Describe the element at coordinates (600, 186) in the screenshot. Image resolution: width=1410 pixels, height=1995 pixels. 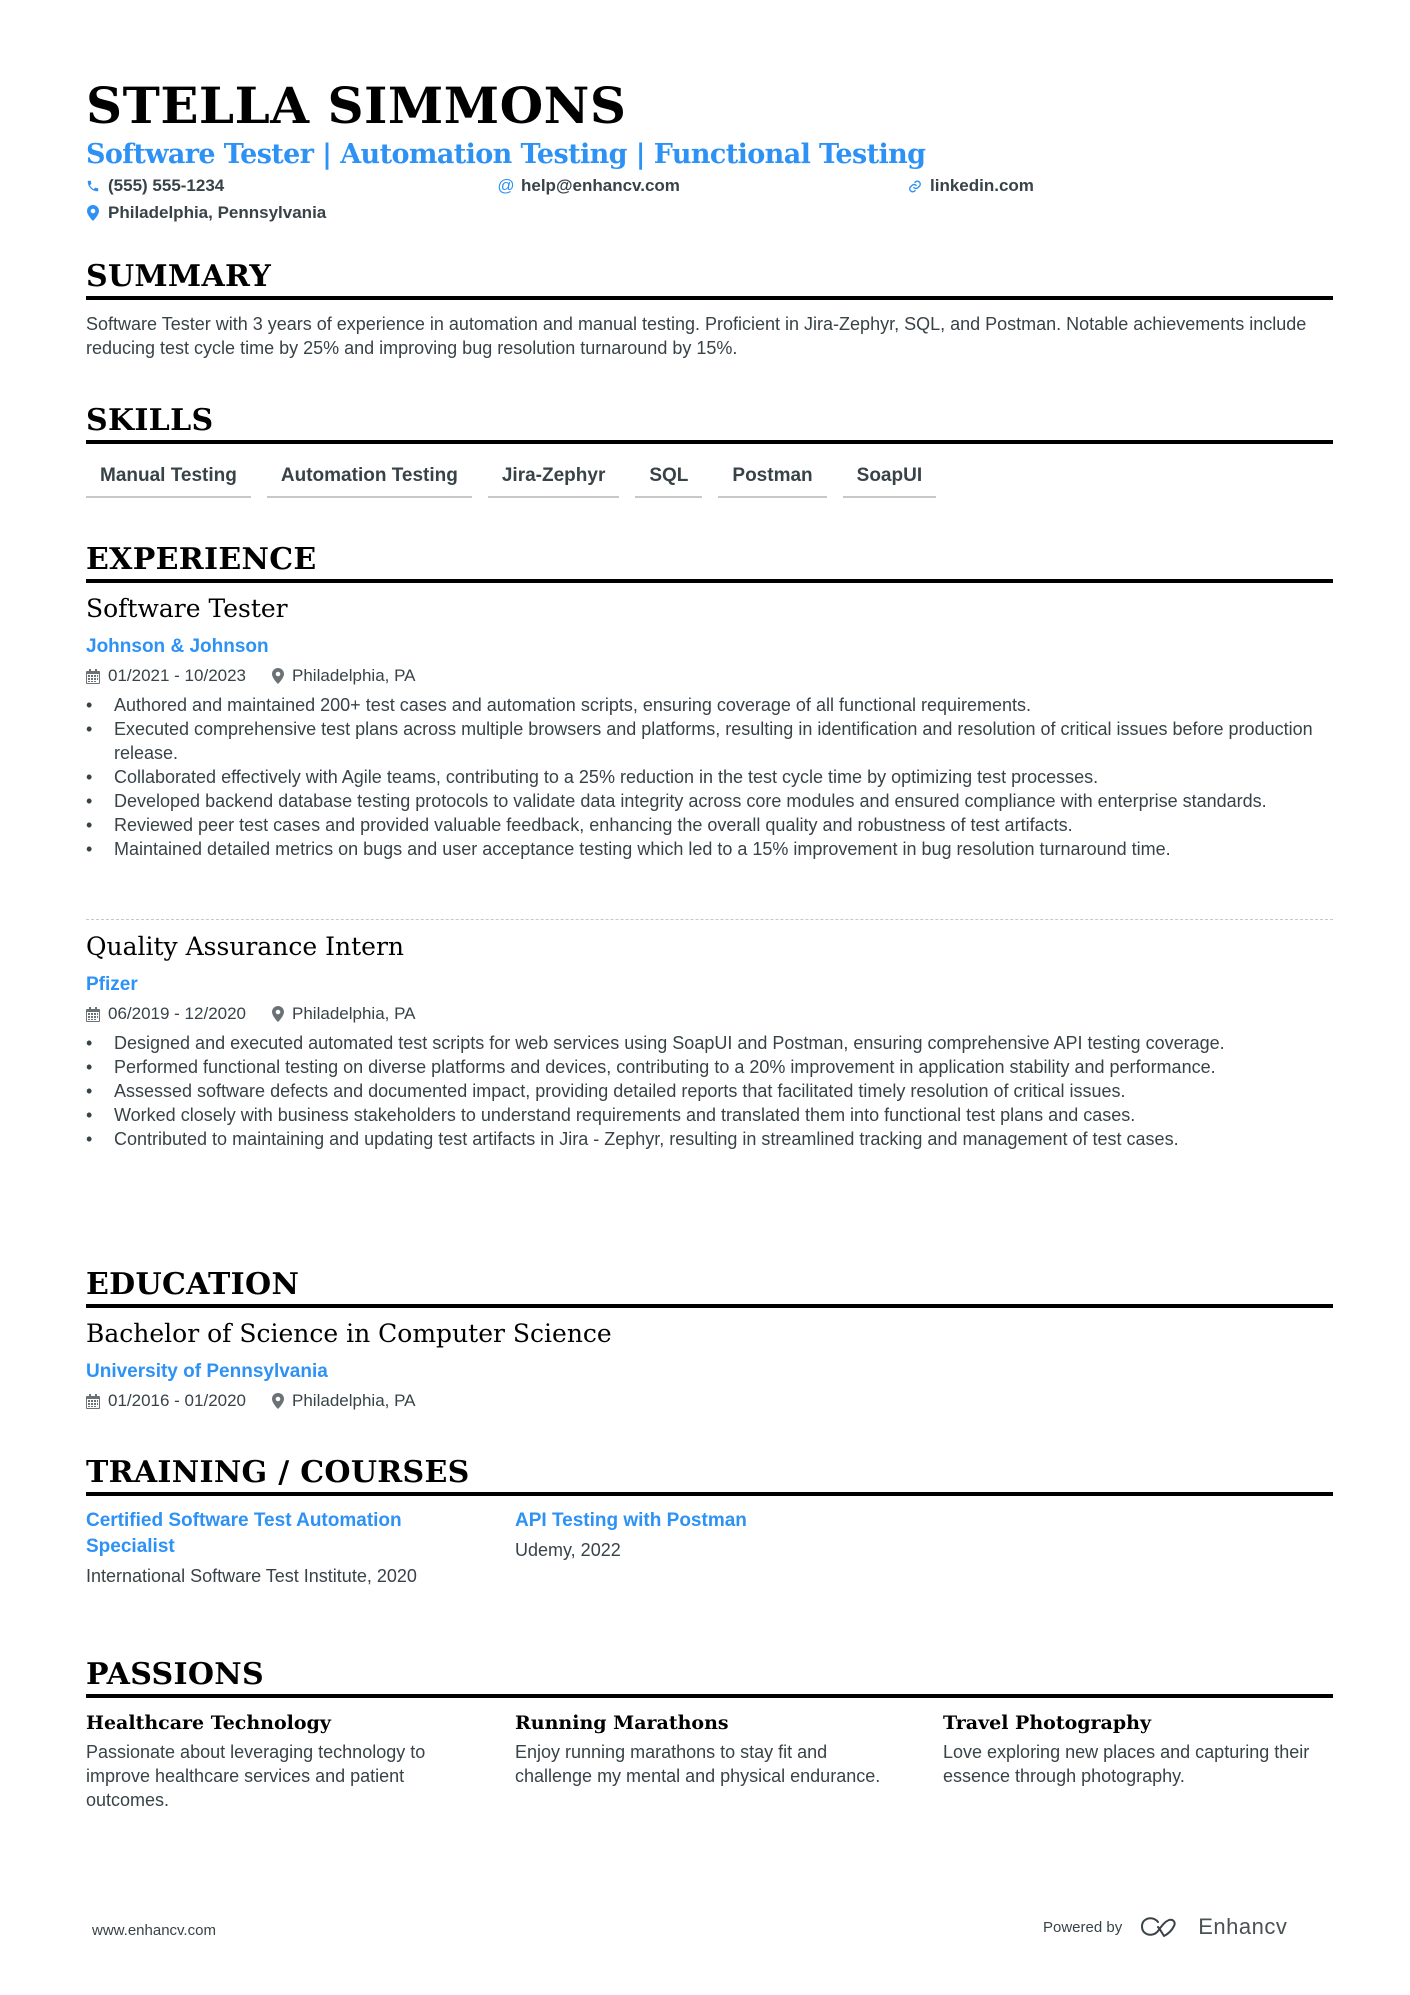
I see `email-link: help@enhancv.com` at that location.